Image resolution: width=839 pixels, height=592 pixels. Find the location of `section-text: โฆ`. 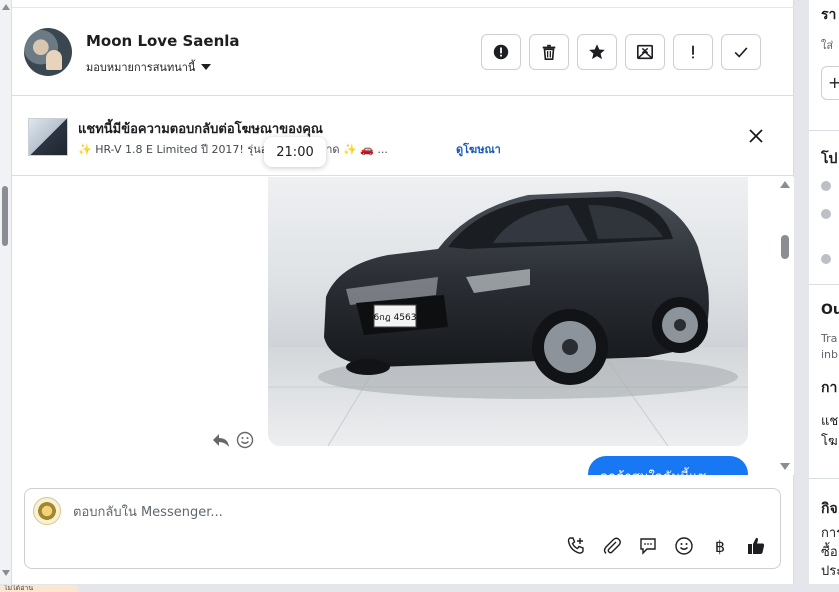

section-text: โฆ is located at coordinates (829, 441).